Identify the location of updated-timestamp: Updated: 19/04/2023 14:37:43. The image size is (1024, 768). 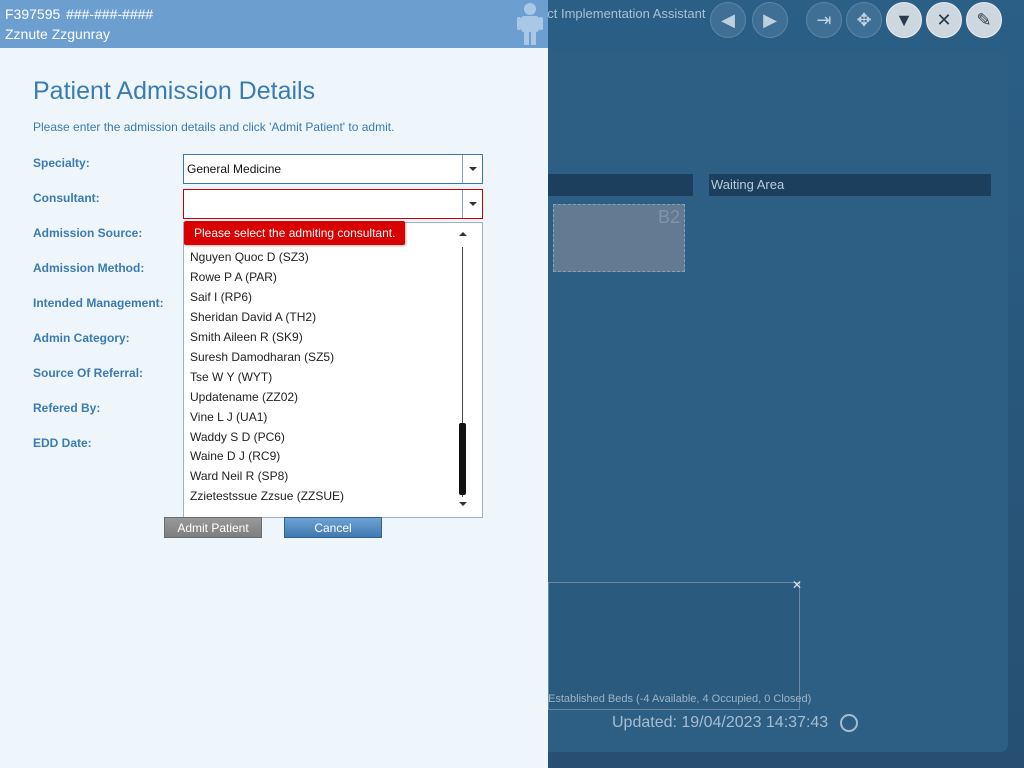
(720, 722).